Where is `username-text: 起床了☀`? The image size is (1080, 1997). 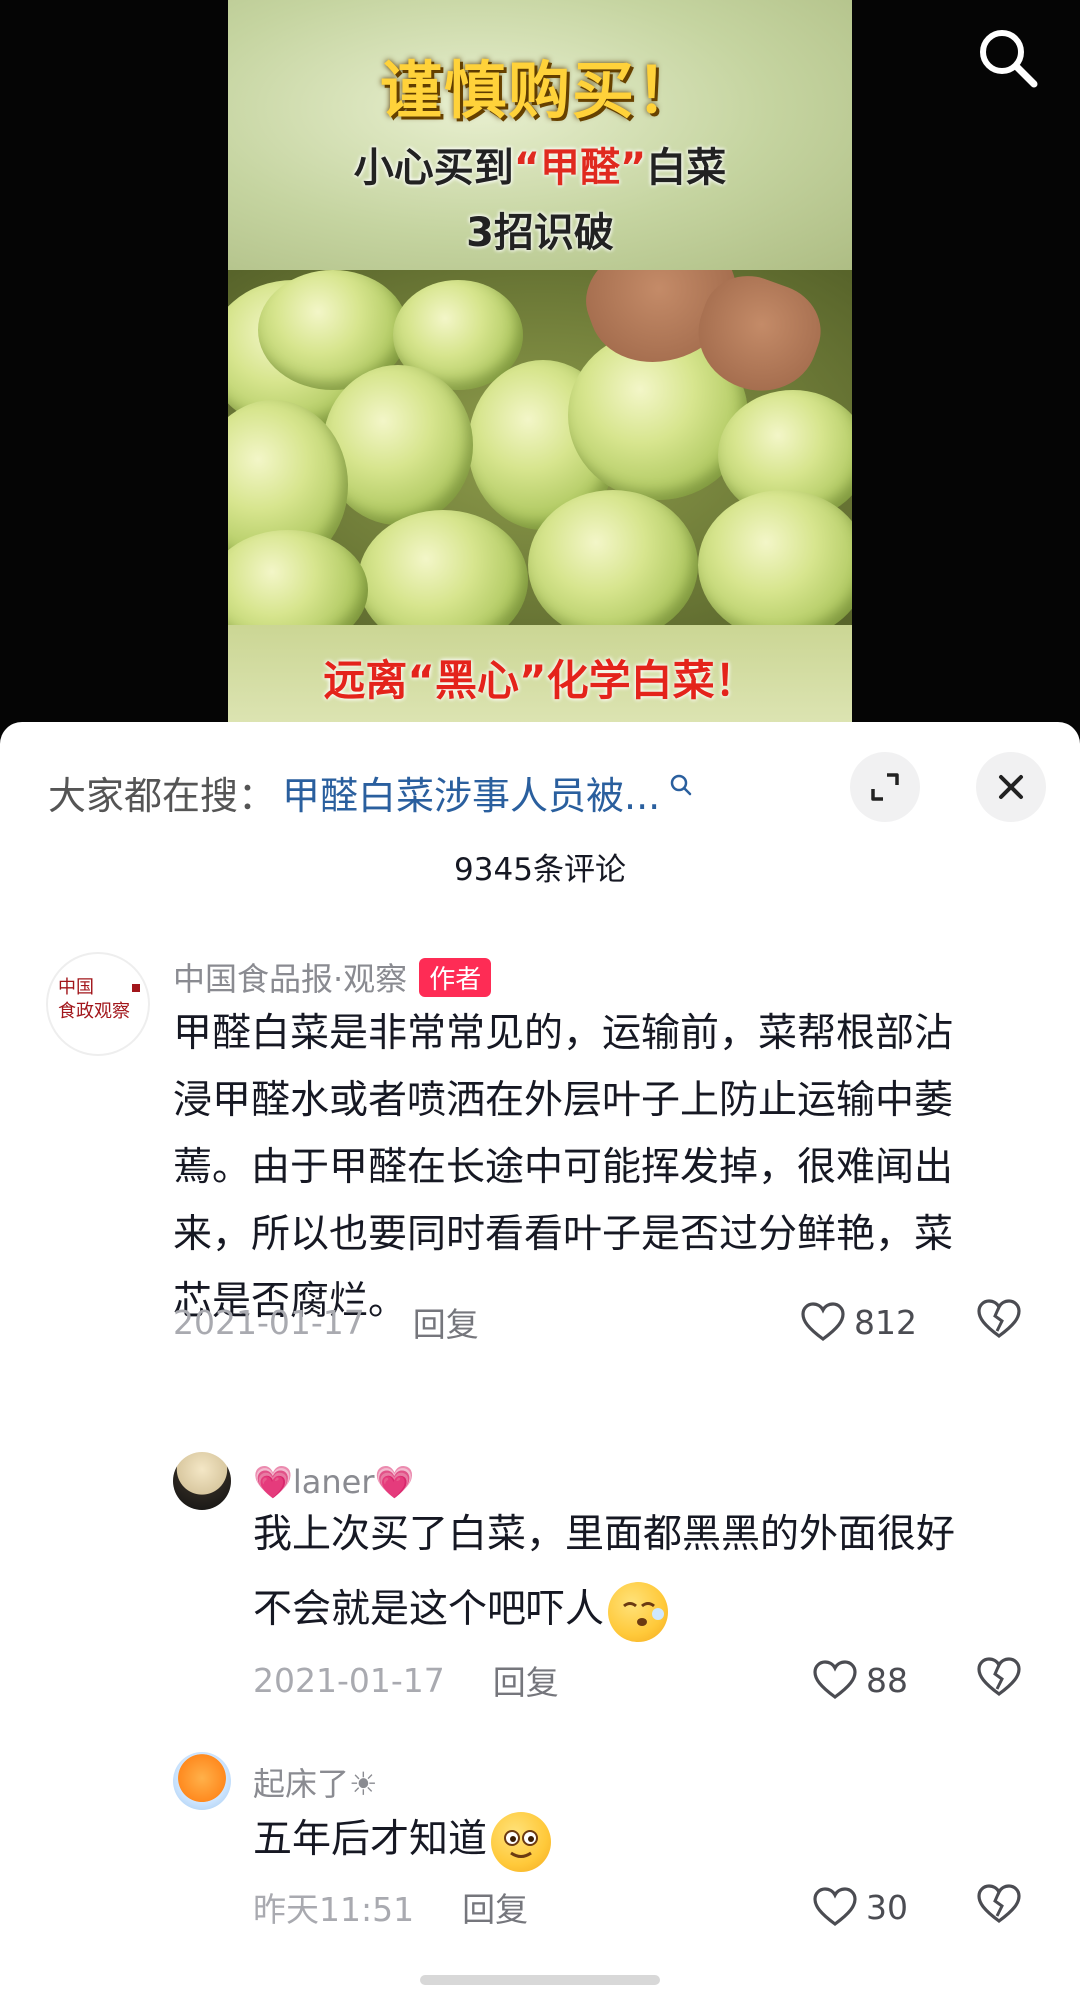
username-text: 起床了☀ is located at coordinates (315, 1784).